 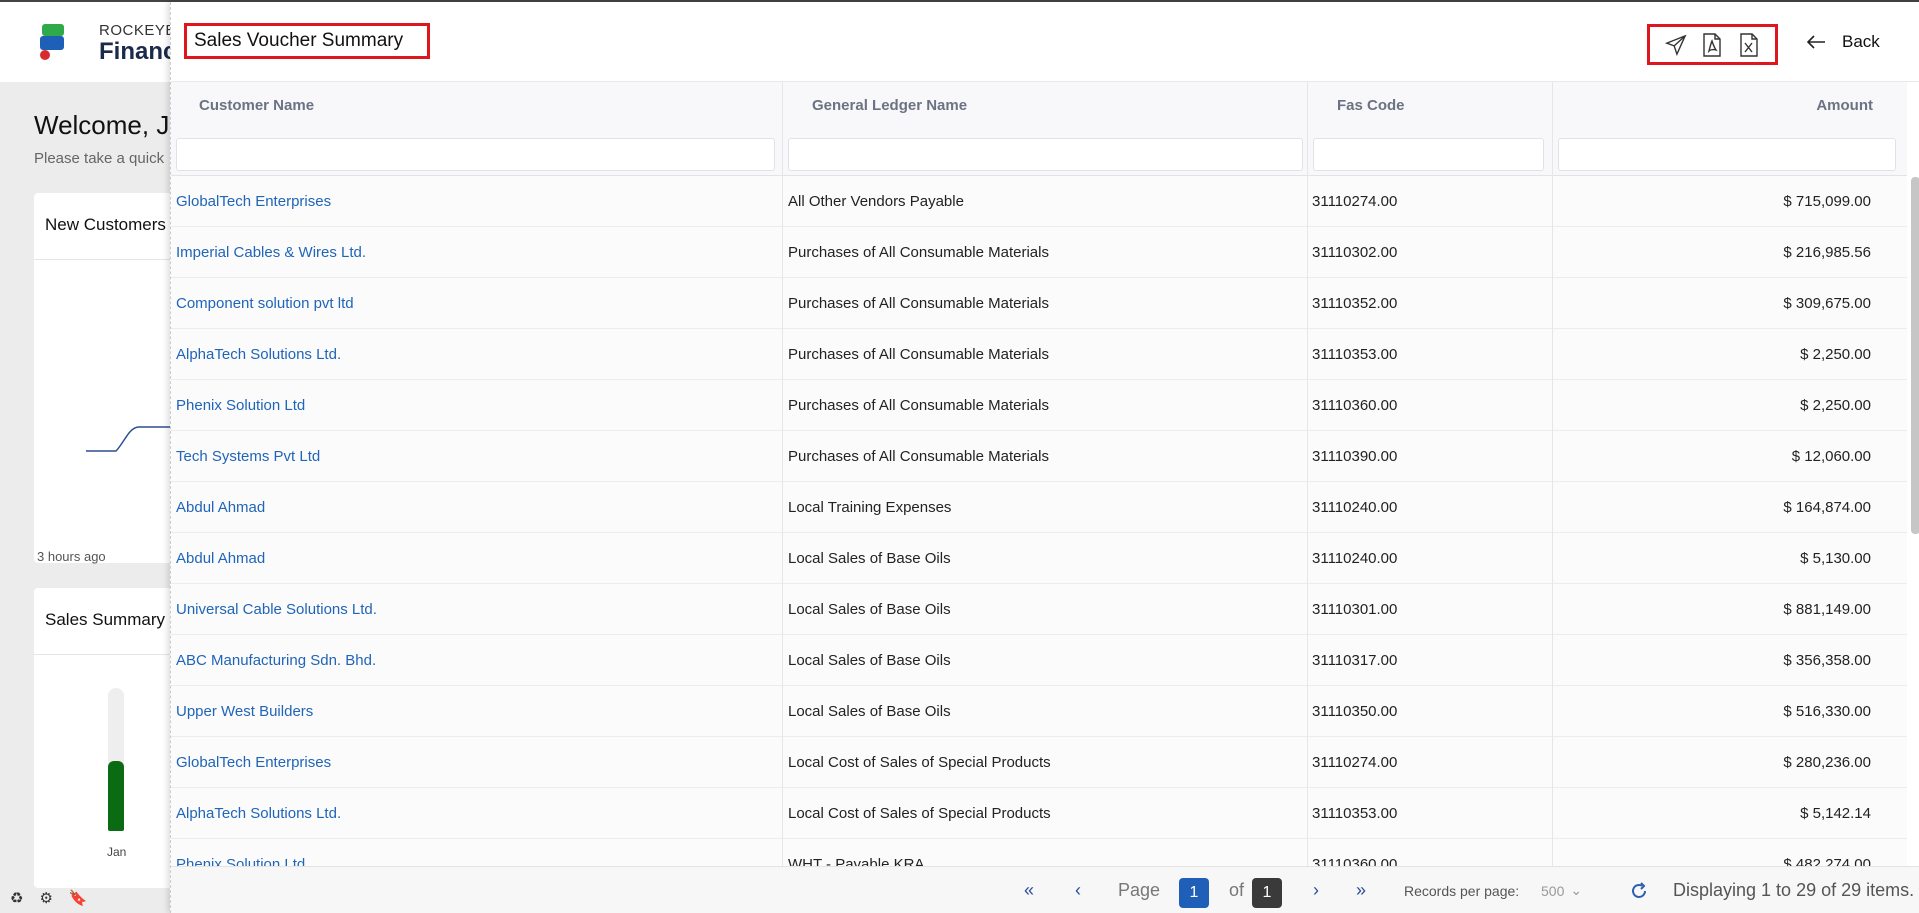 What do you see at coordinates (1827, 252) in the screenshot?
I see `cell-amount: $ 216,985.56` at bounding box center [1827, 252].